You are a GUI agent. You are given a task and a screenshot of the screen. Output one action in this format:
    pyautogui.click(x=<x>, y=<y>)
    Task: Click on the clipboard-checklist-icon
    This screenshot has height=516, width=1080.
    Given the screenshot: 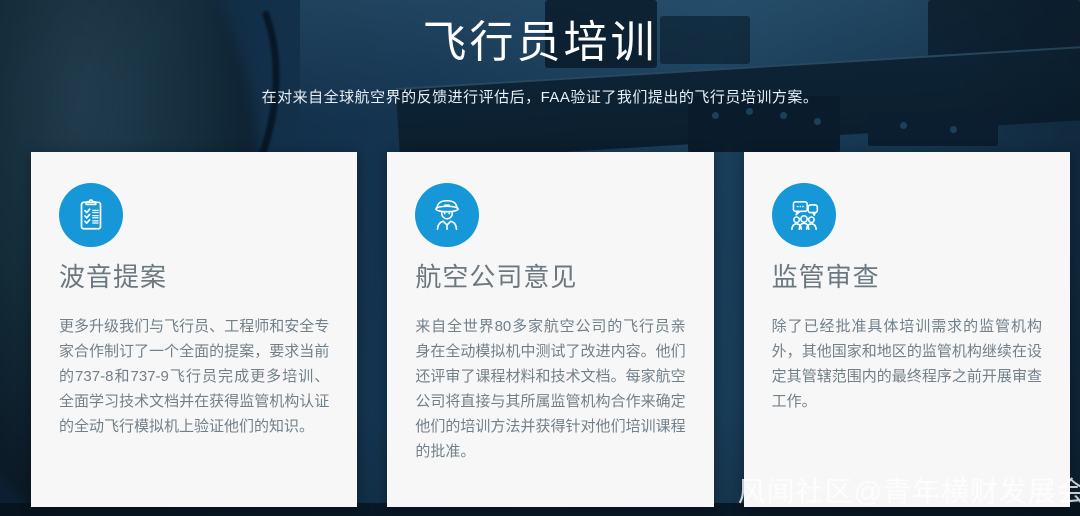 What is the action you would take?
    pyautogui.click(x=91, y=215)
    